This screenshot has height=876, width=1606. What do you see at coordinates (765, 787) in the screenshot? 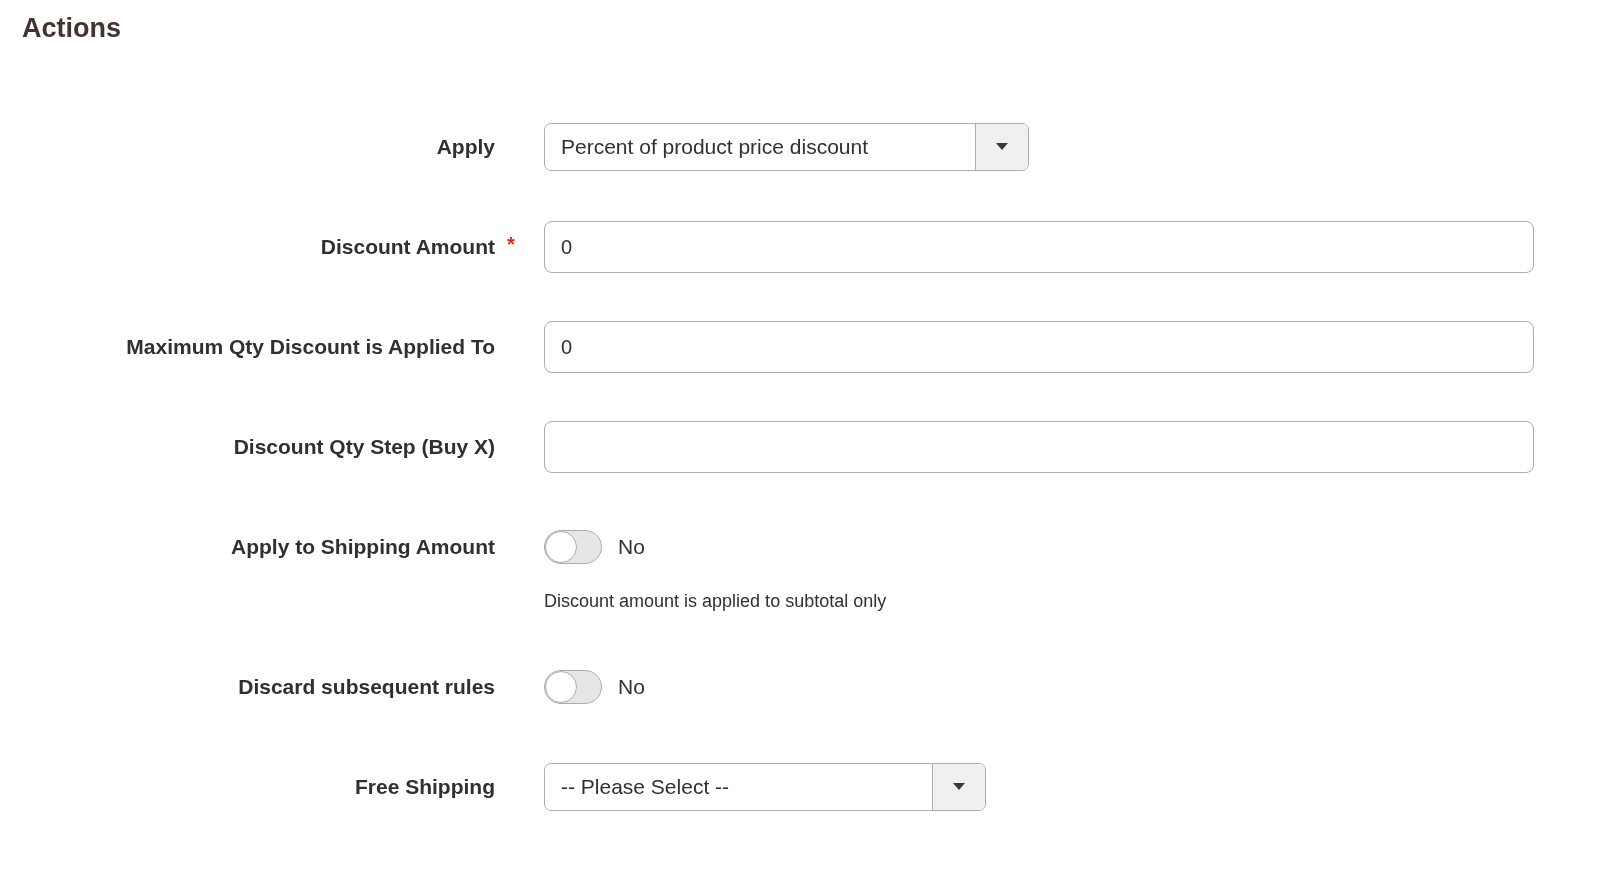
I see `select-field: -- Please Select --` at bounding box center [765, 787].